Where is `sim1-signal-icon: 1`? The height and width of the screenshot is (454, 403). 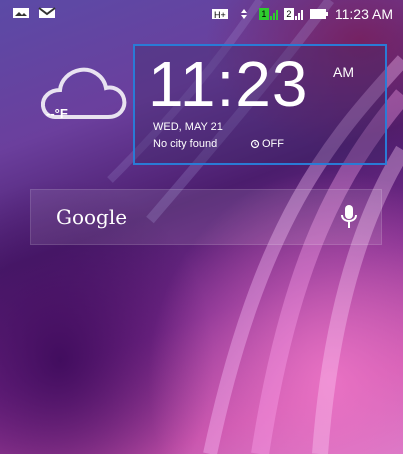
sim1-signal-icon: 1 is located at coordinates (268, 14).